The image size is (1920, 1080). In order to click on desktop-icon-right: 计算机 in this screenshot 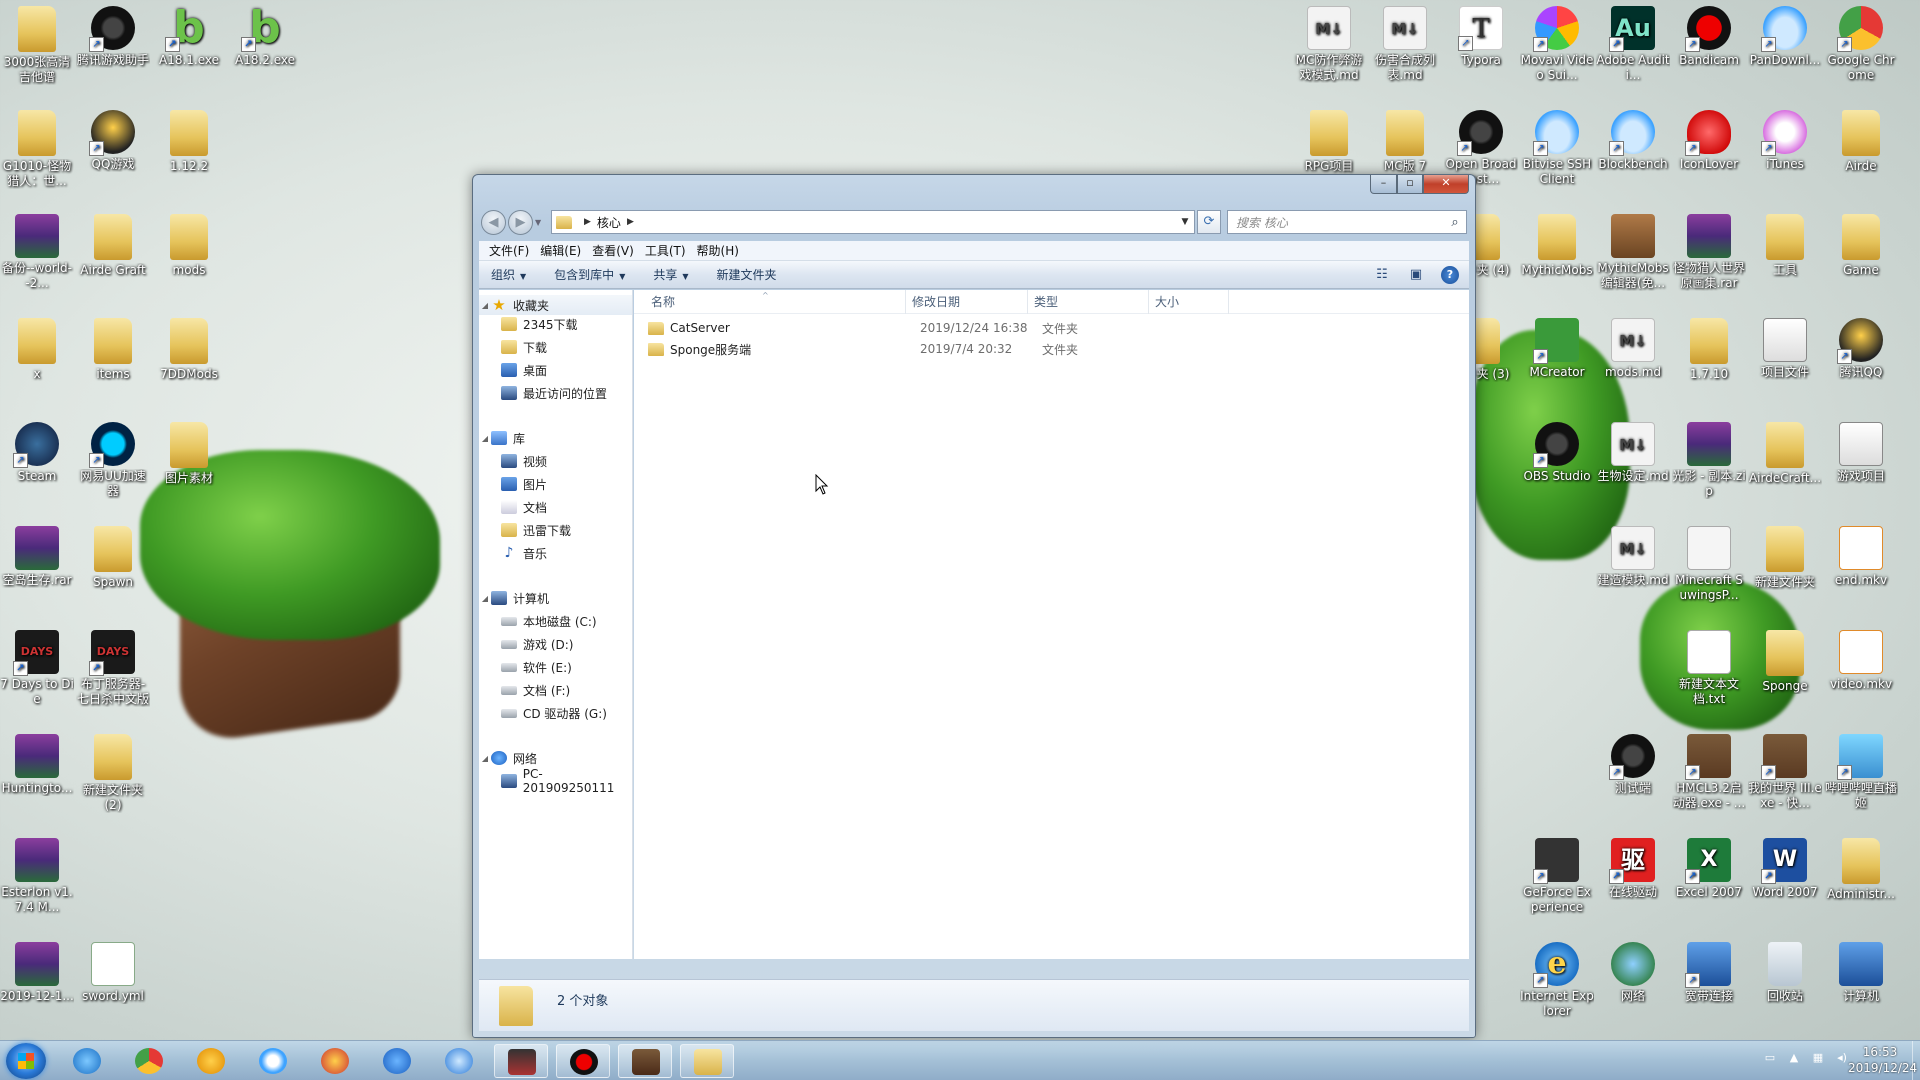, I will do `click(1861, 971)`.